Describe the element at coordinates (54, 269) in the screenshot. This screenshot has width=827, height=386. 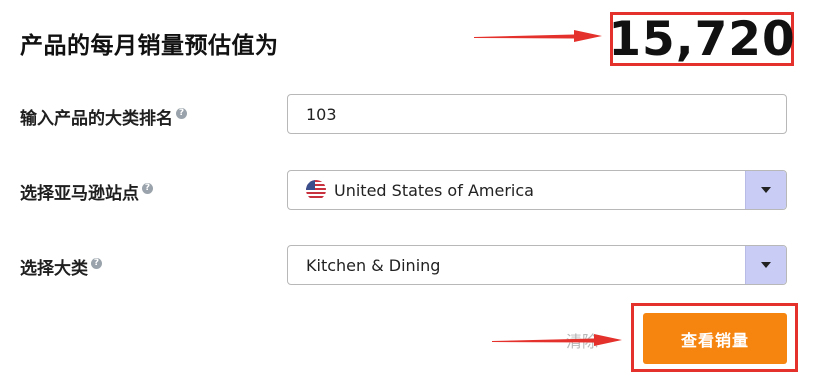
I see `category-label-text: 选择大类` at that location.